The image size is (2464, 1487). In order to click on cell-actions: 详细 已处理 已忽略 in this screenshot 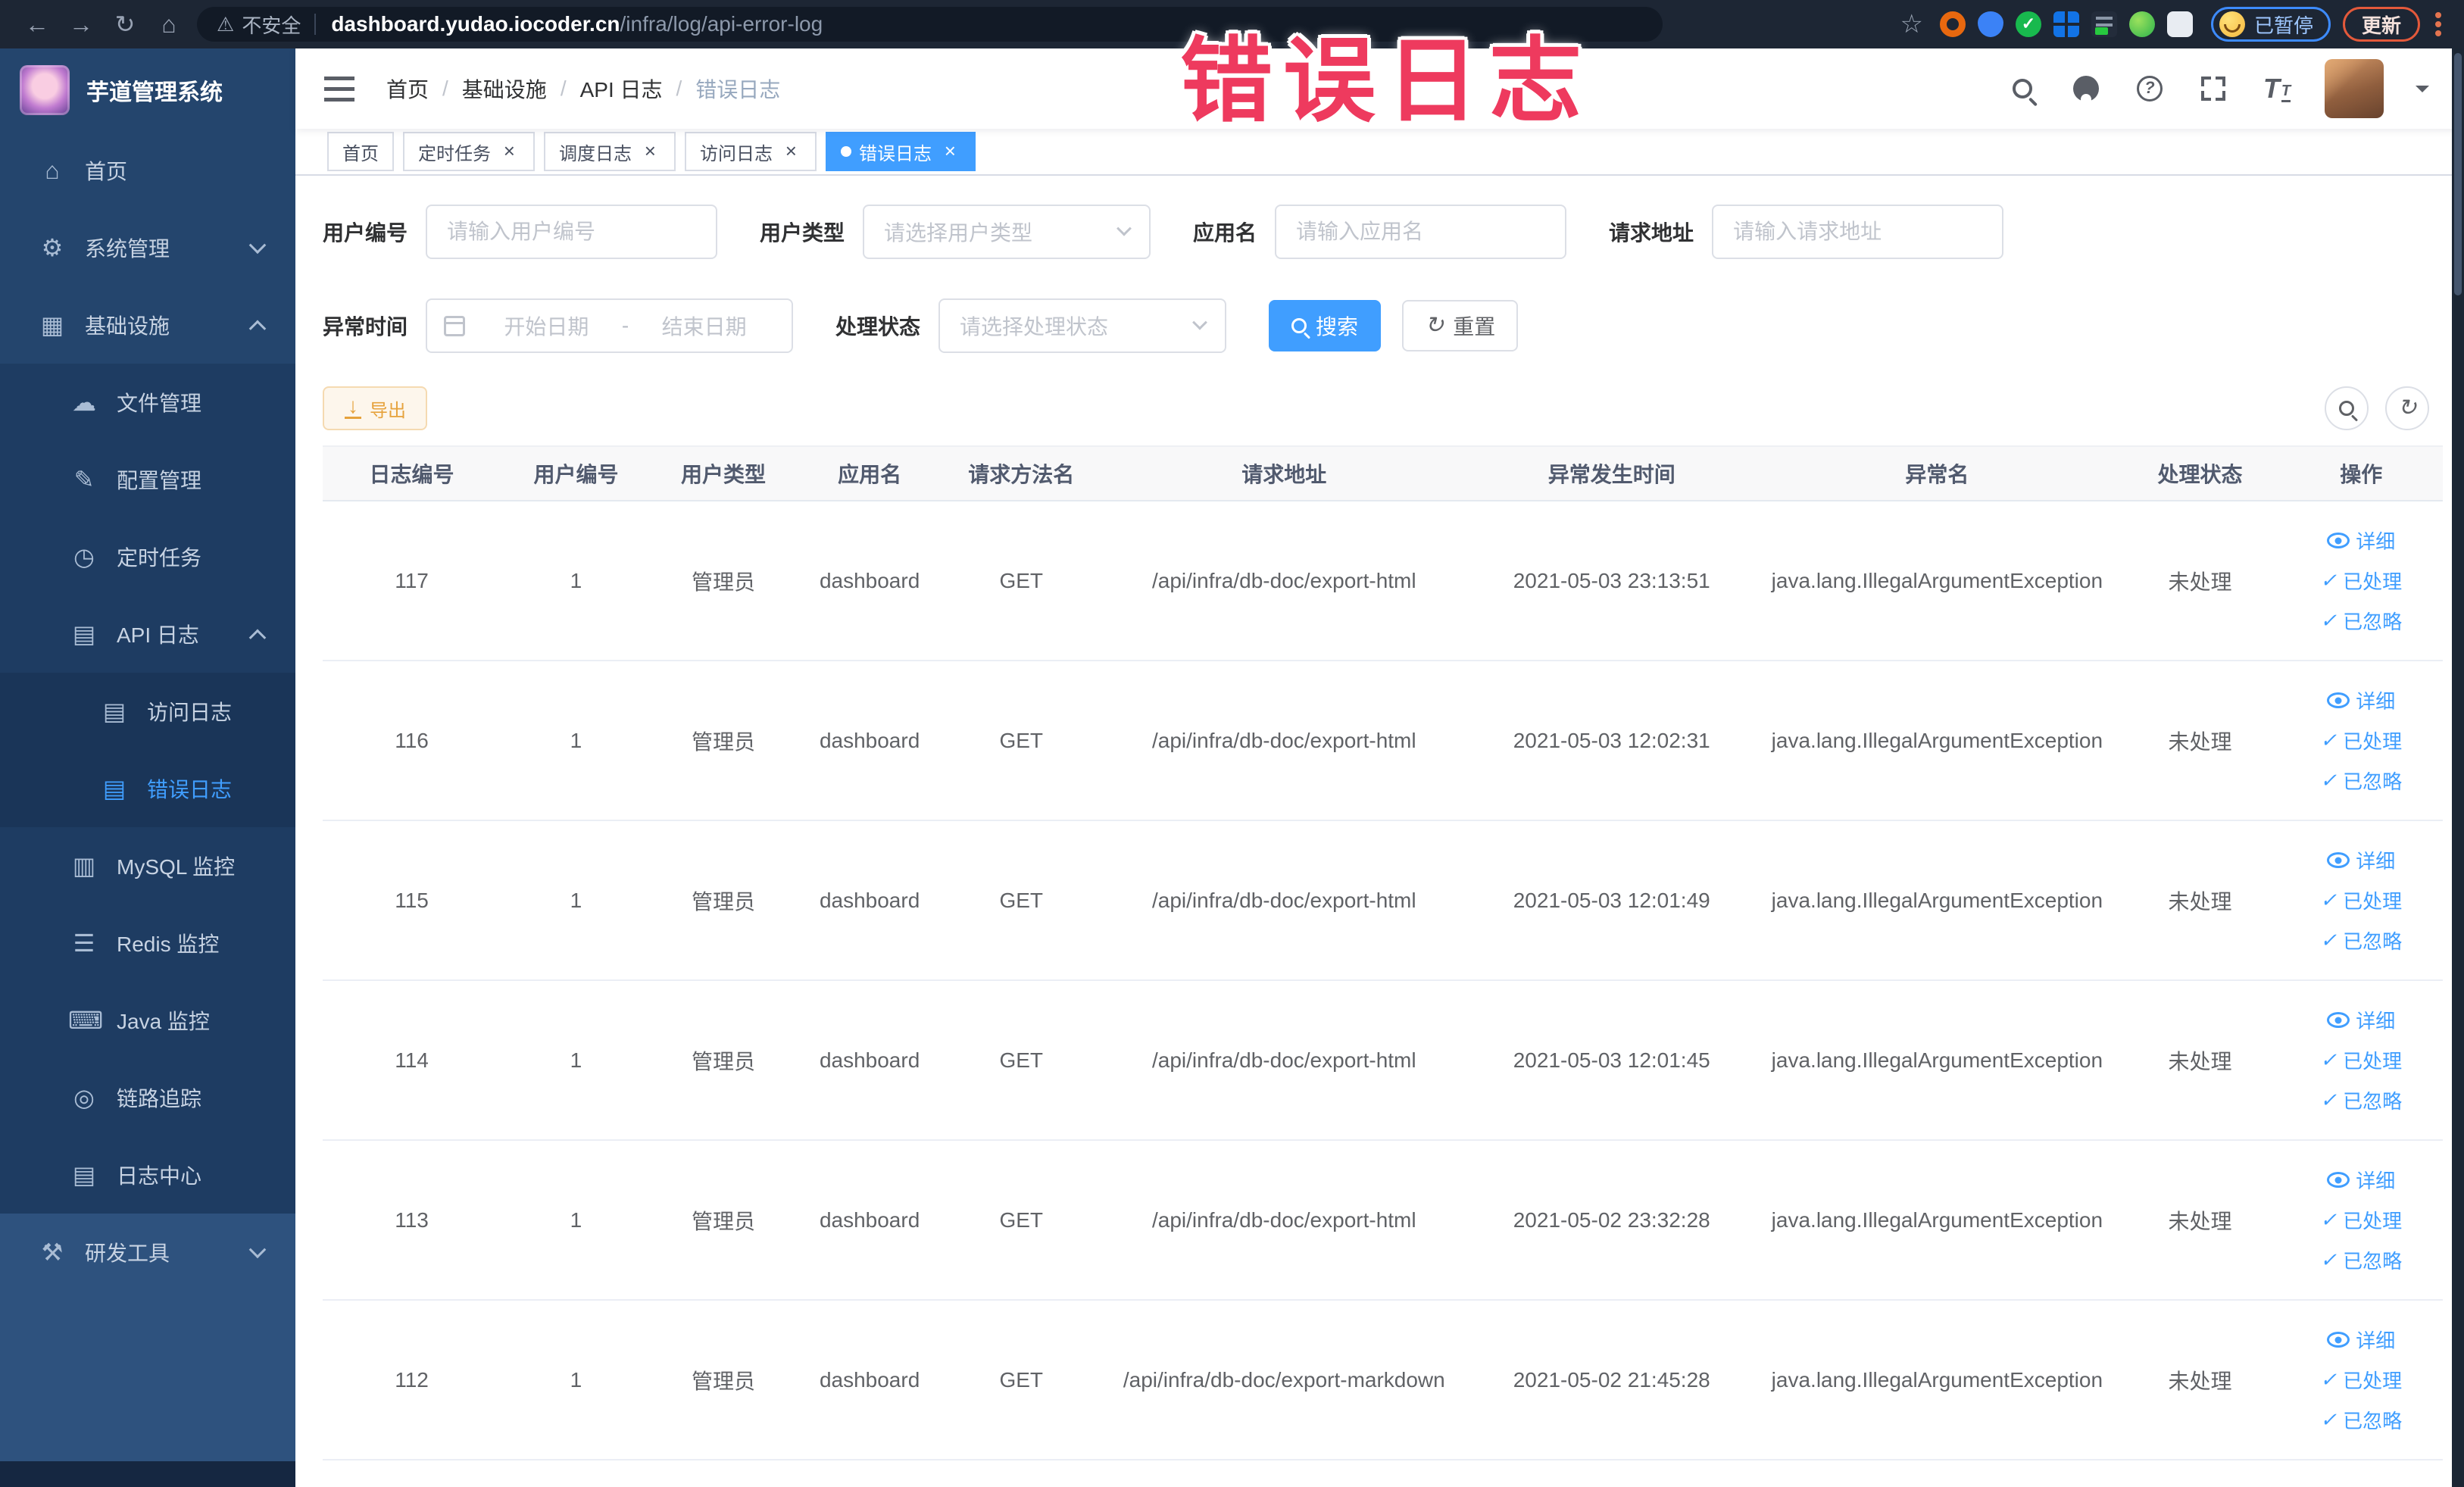, I will do `click(2361, 900)`.